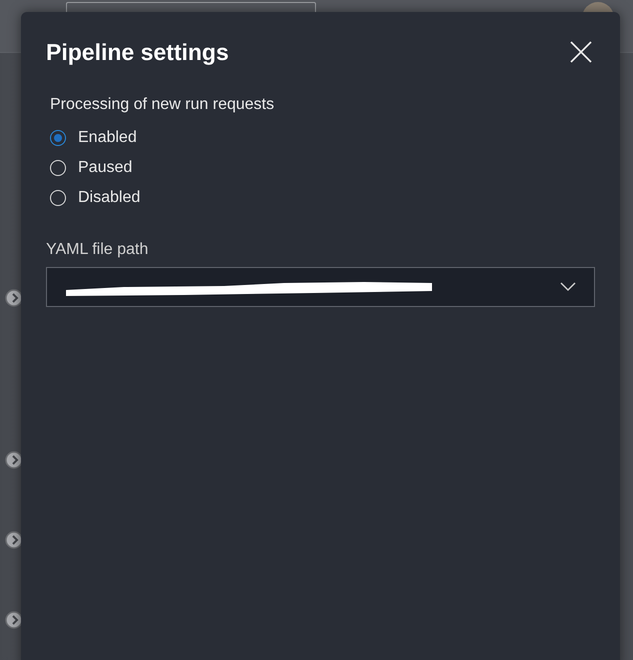 This screenshot has width=633, height=660. What do you see at coordinates (93, 138) in the screenshot?
I see `radio-option: Enabled` at bounding box center [93, 138].